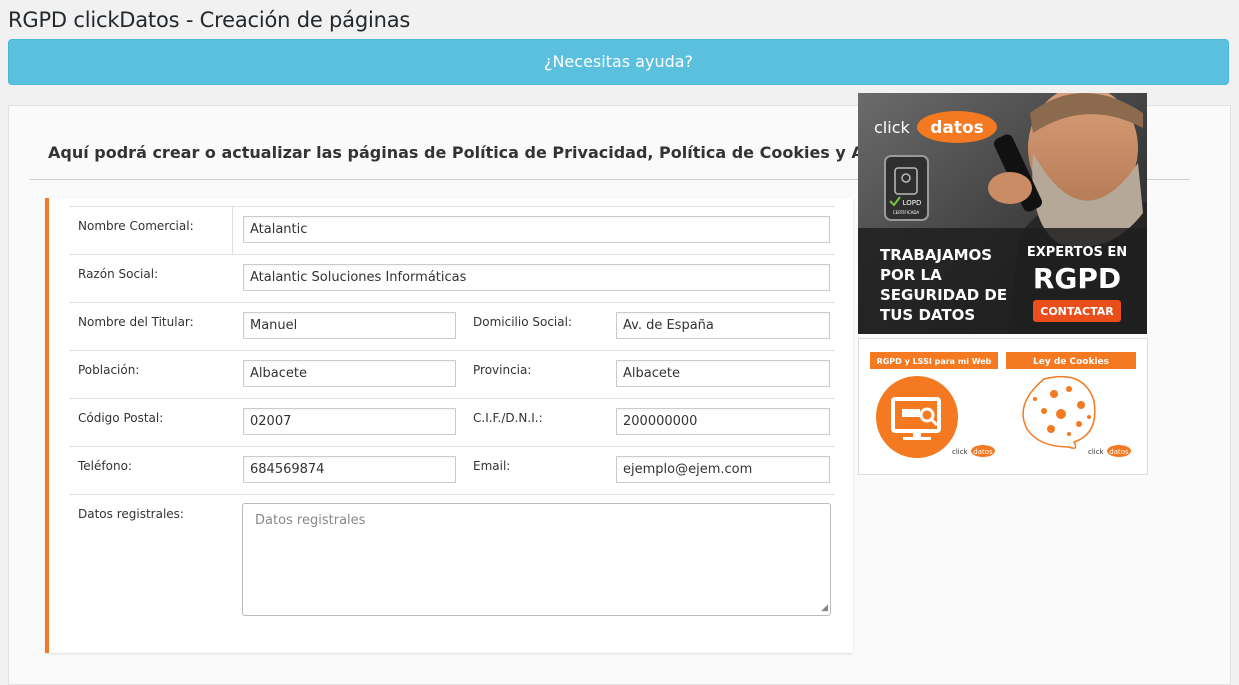  What do you see at coordinates (824, 608) in the screenshot?
I see `resize-handle-icon: ◢` at bounding box center [824, 608].